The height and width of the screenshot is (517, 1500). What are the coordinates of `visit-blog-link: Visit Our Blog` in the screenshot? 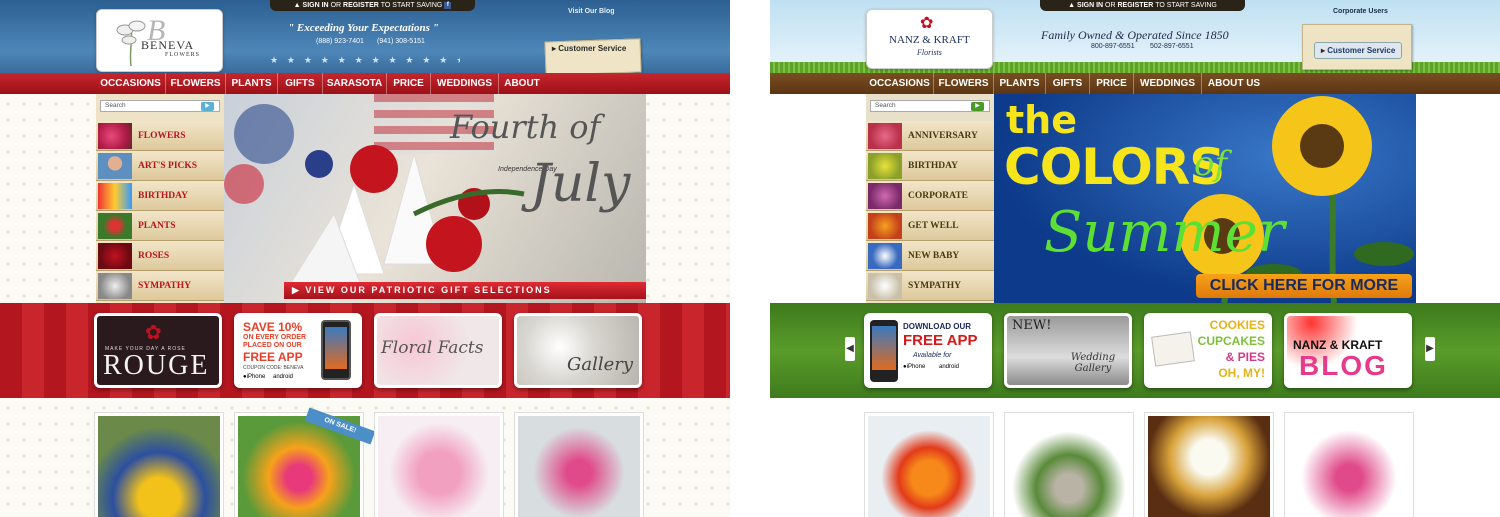 It's located at (591, 11).